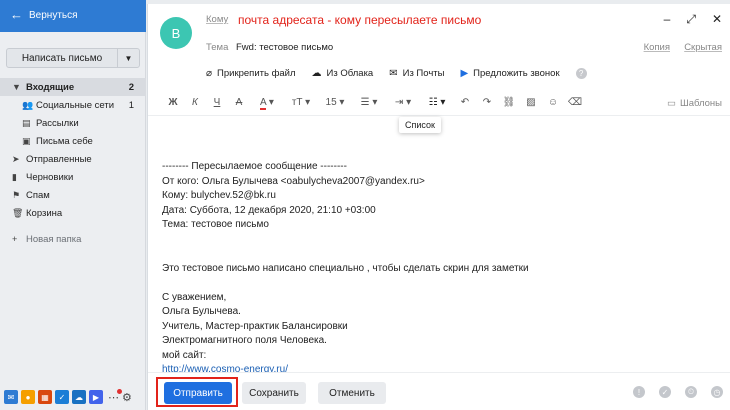 The image size is (730, 410). Describe the element at coordinates (509, 73) in the screenshot. I see `suggest-call-button: ▶ Предложить звонок` at that location.